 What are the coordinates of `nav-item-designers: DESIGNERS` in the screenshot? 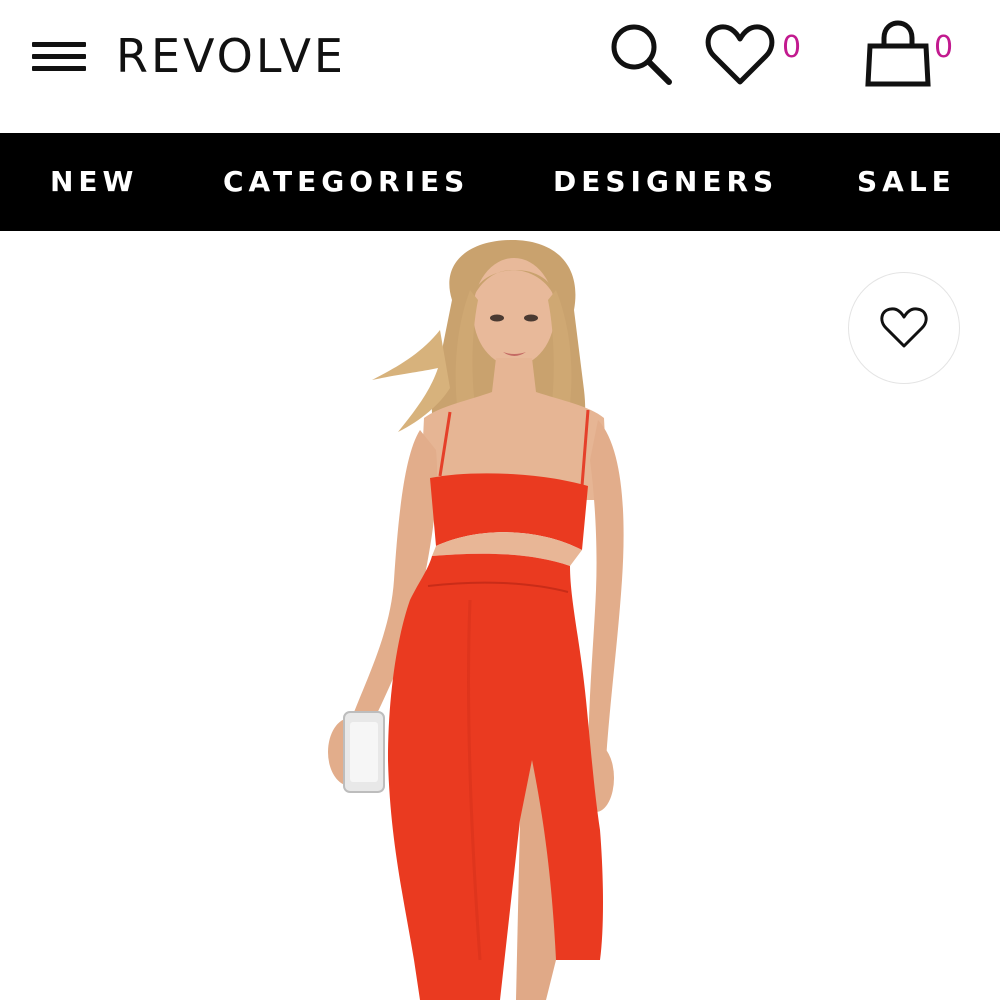 It's located at (665, 182).